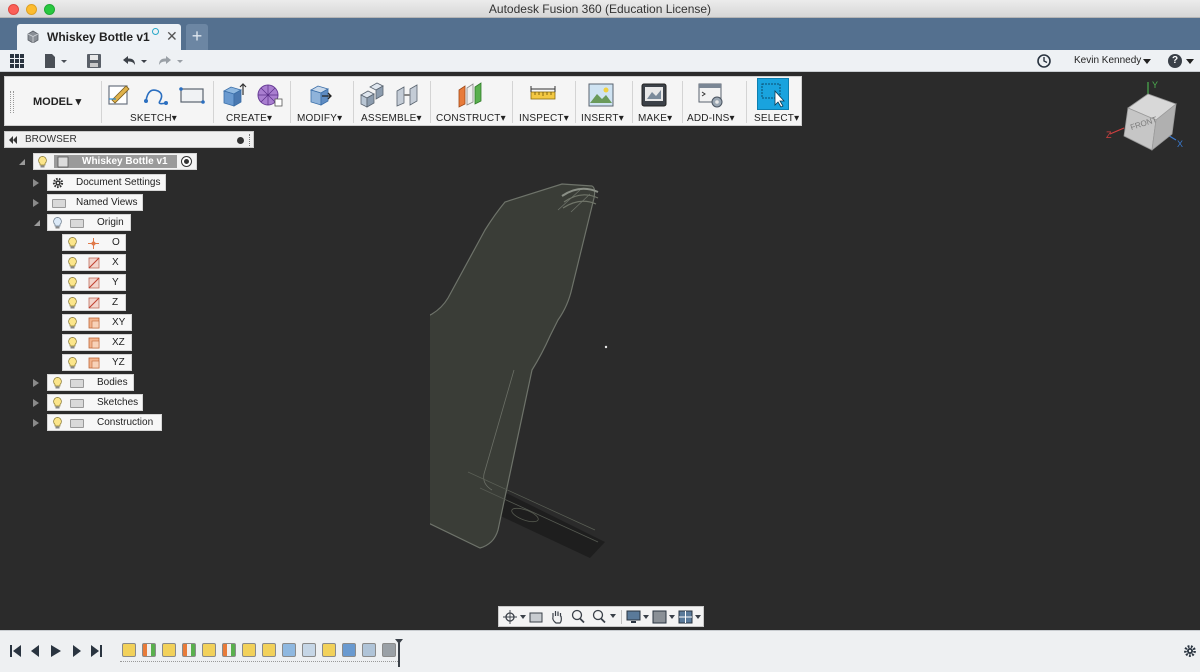 The height and width of the screenshot is (672, 1200). I want to click on user-account-menu: Kevin Kennedy, so click(1107, 60).